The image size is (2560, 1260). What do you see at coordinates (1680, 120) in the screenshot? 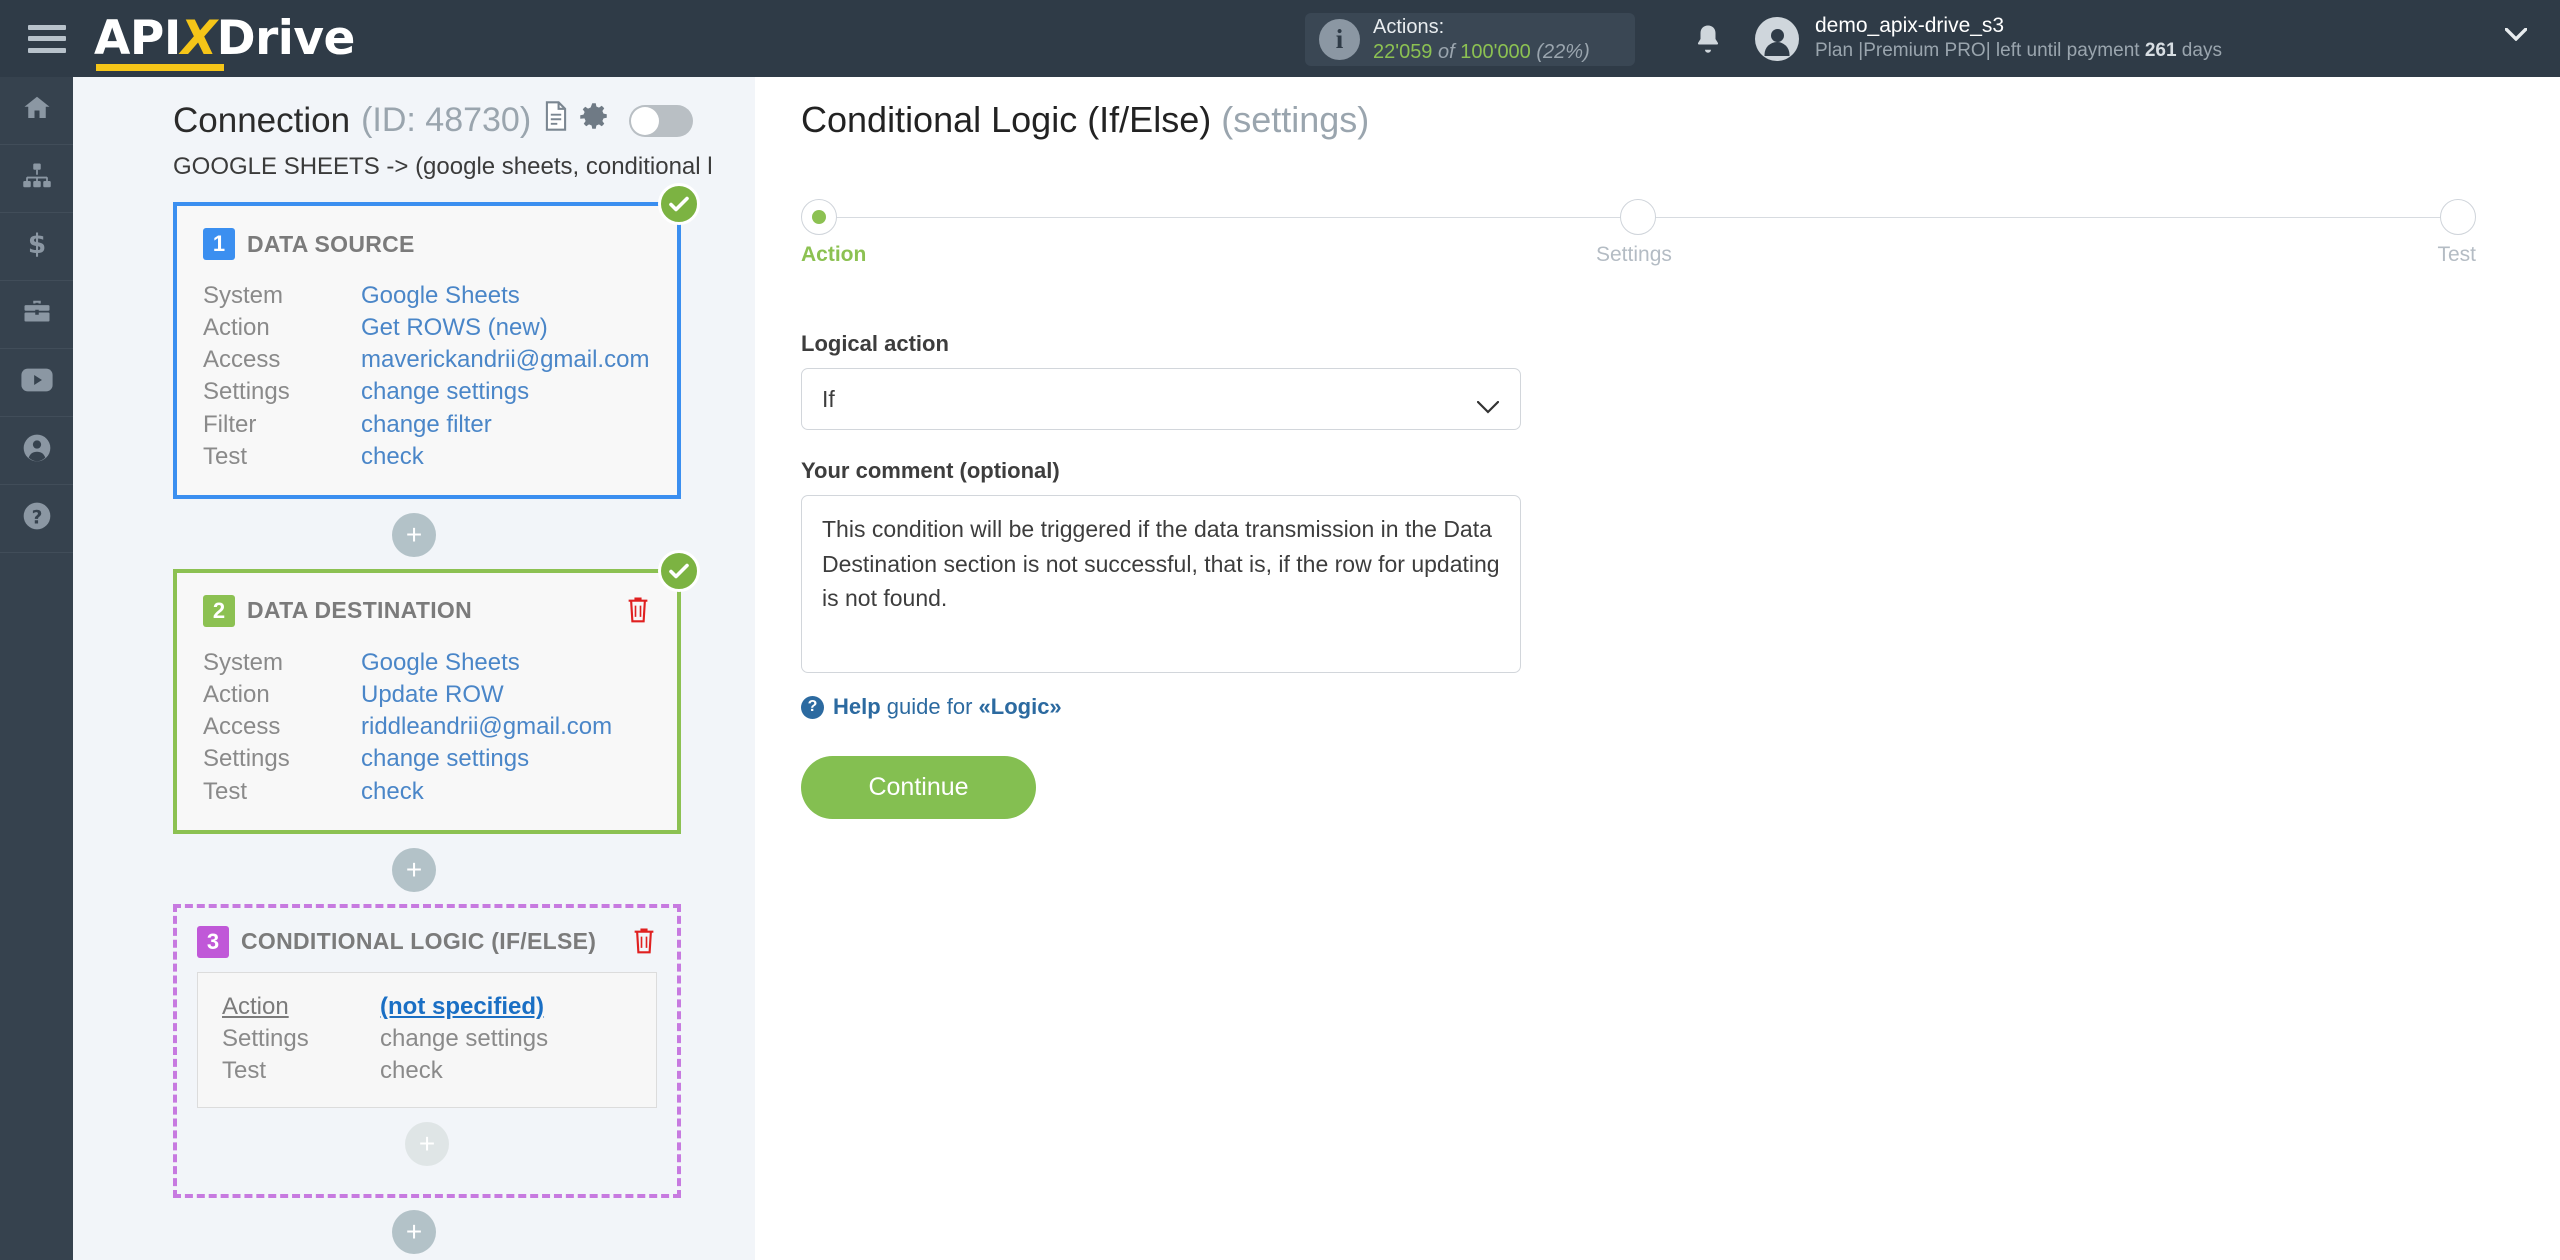
I see `page-title: Conditional Logic (If/Else) (settings)` at bounding box center [1680, 120].